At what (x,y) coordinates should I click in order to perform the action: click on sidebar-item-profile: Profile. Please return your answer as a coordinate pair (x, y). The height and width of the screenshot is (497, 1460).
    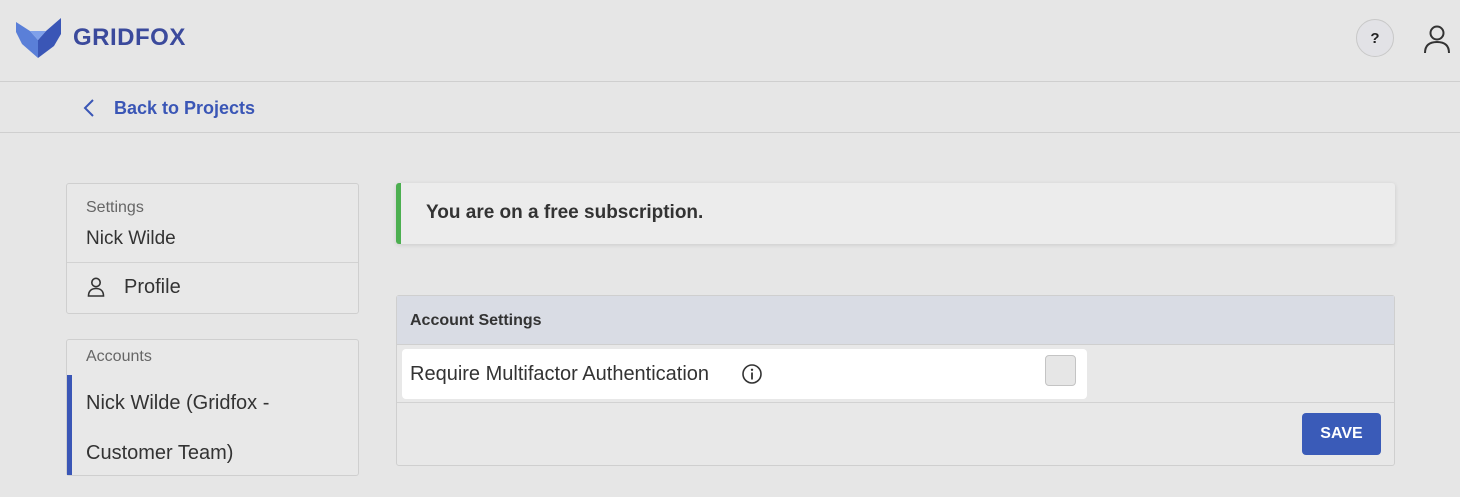
    Looking at the image, I should click on (133, 287).